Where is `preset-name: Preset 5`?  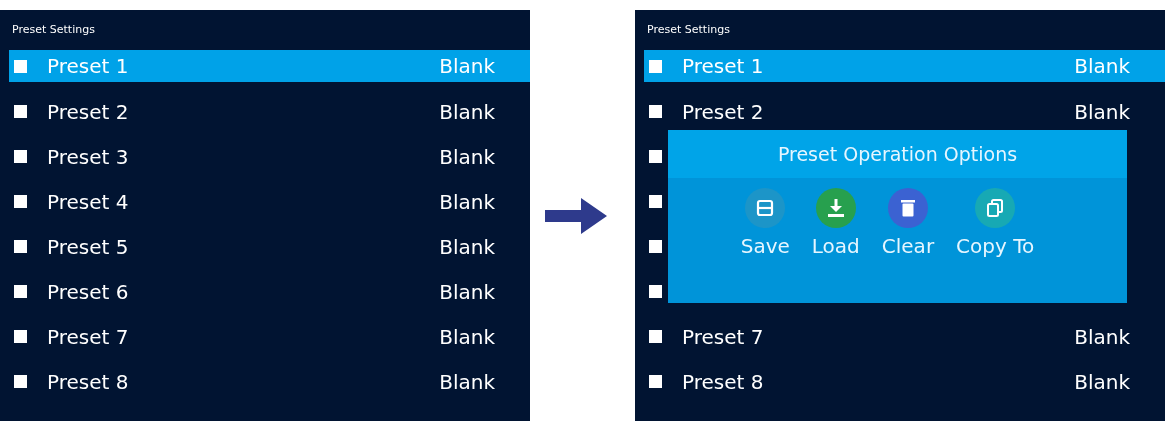 preset-name: Preset 5 is located at coordinates (88, 246).